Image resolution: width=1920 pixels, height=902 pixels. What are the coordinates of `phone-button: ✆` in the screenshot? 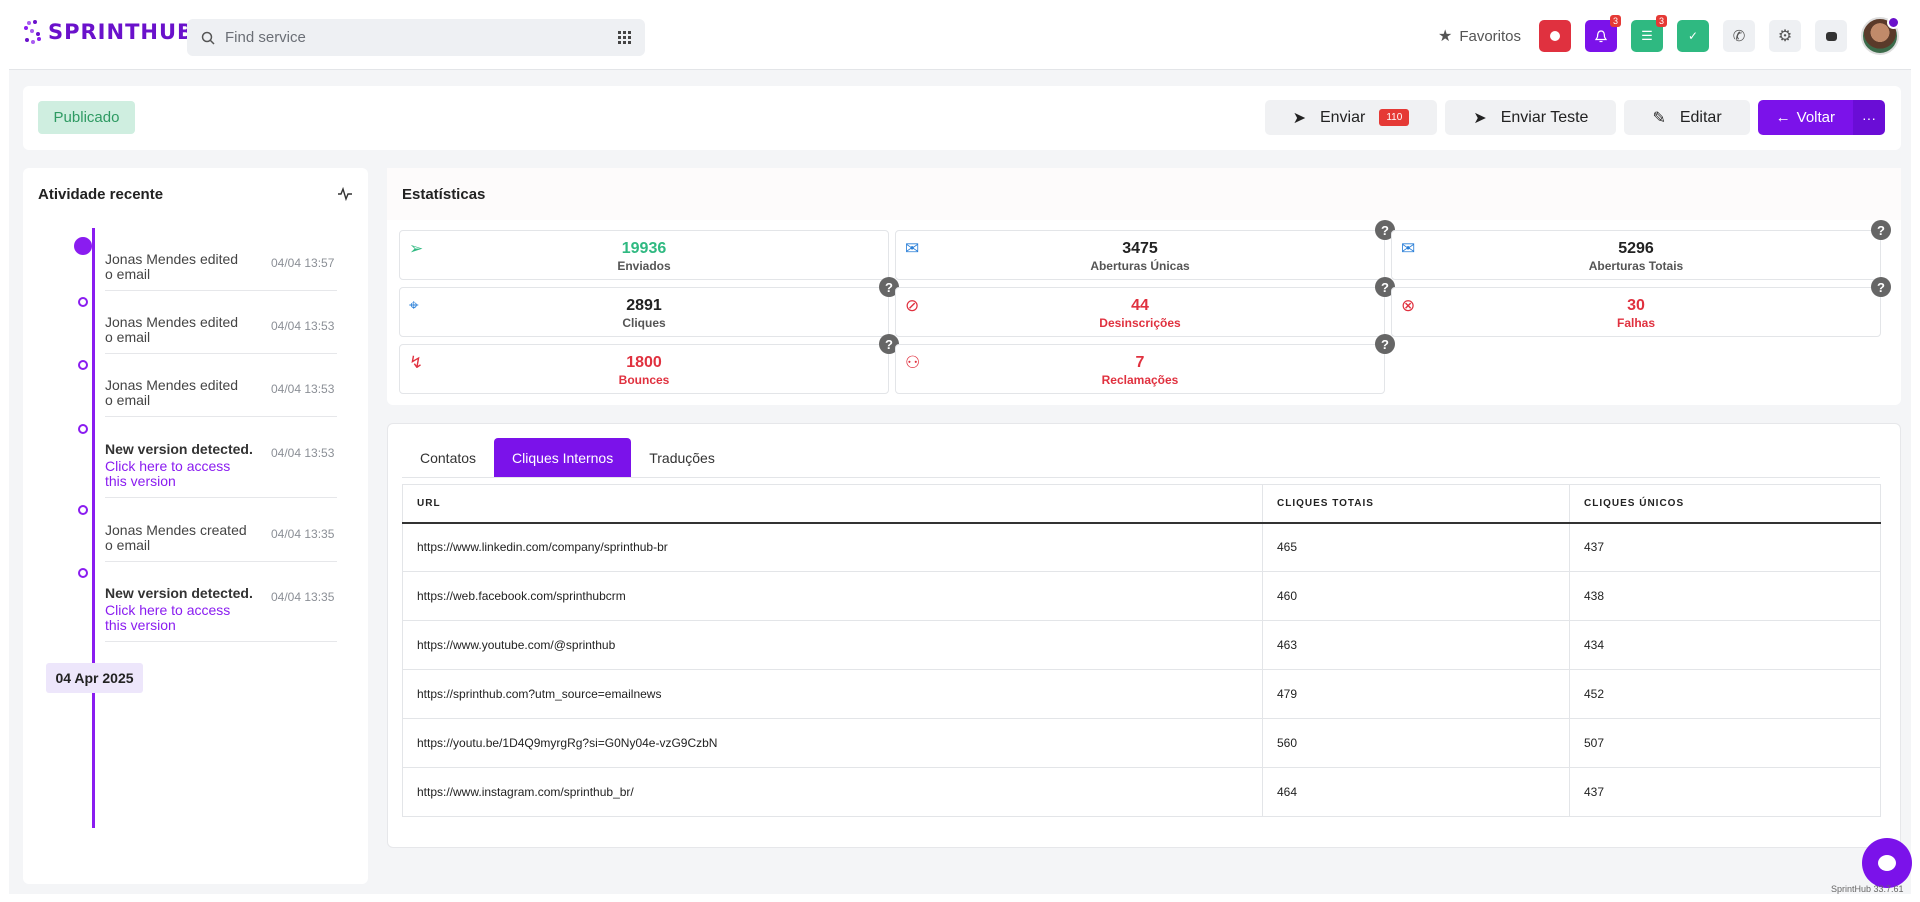 It's located at (1739, 36).